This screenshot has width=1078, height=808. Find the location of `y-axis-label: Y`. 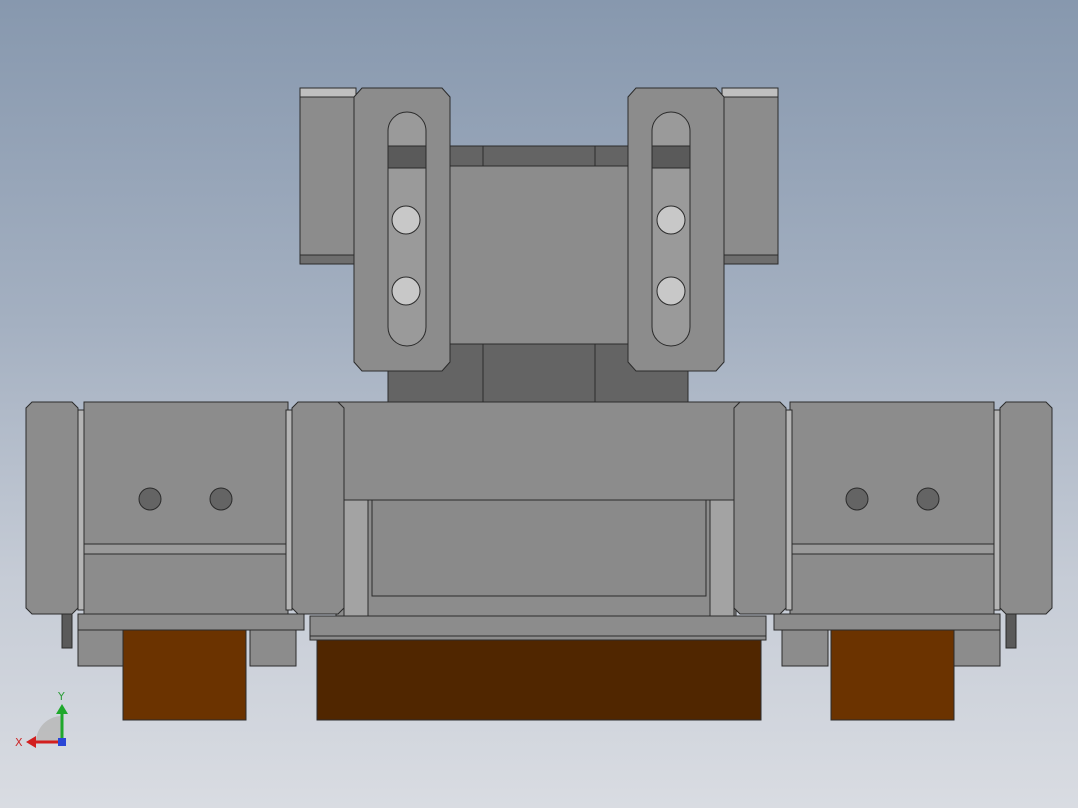

y-axis-label: Y is located at coordinates (61, 696).